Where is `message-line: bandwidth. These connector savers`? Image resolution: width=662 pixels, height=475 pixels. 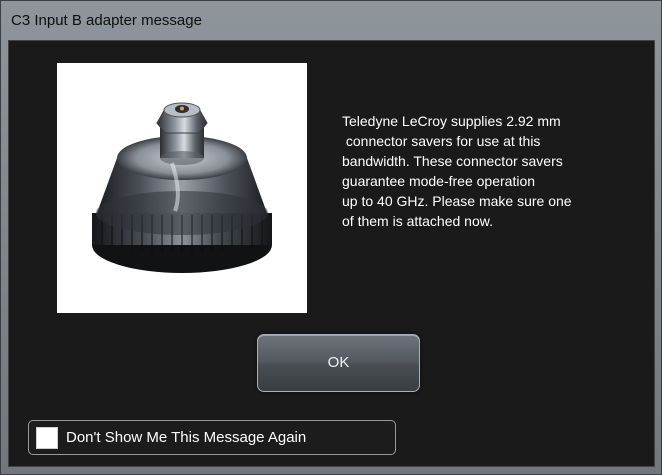 message-line: bandwidth. These connector savers is located at coordinates (452, 161).